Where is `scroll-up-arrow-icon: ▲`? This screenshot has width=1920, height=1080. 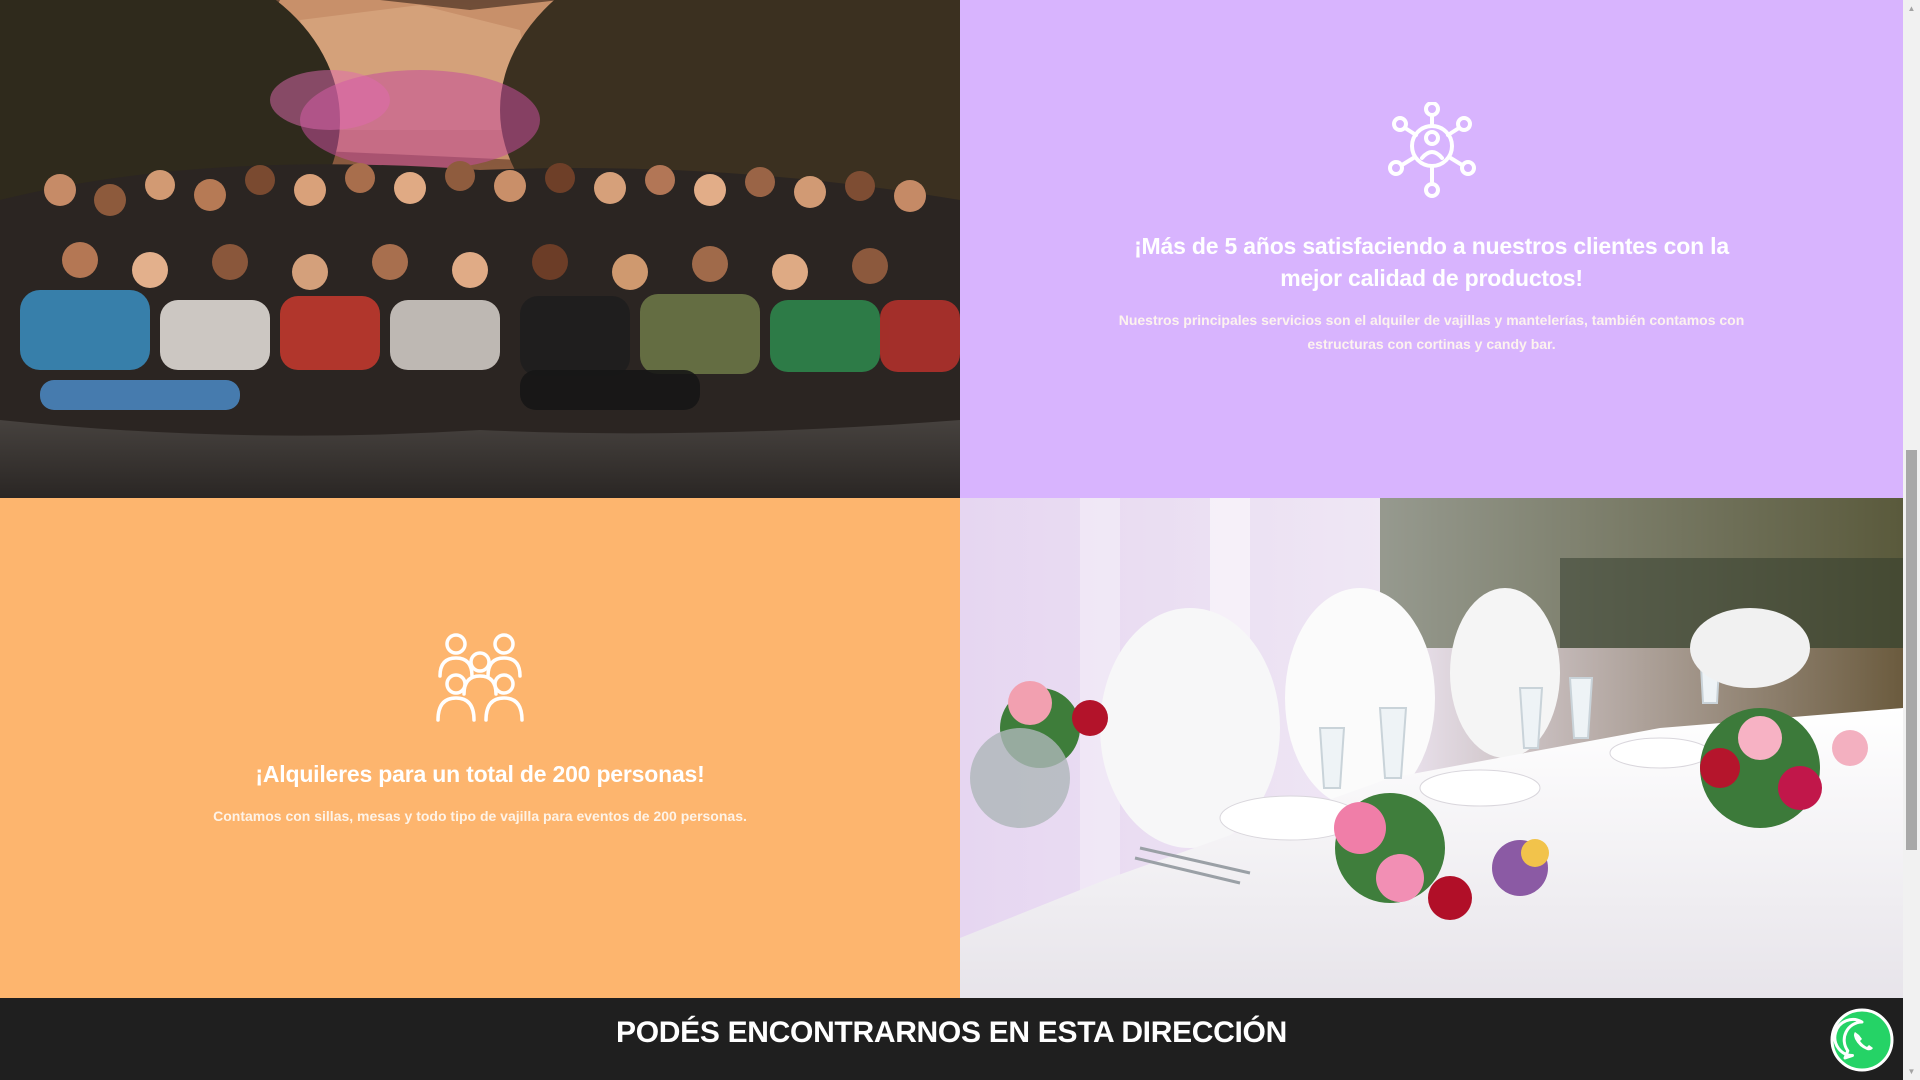
scroll-up-arrow-icon: ▲ is located at coordinates (1911, 8).